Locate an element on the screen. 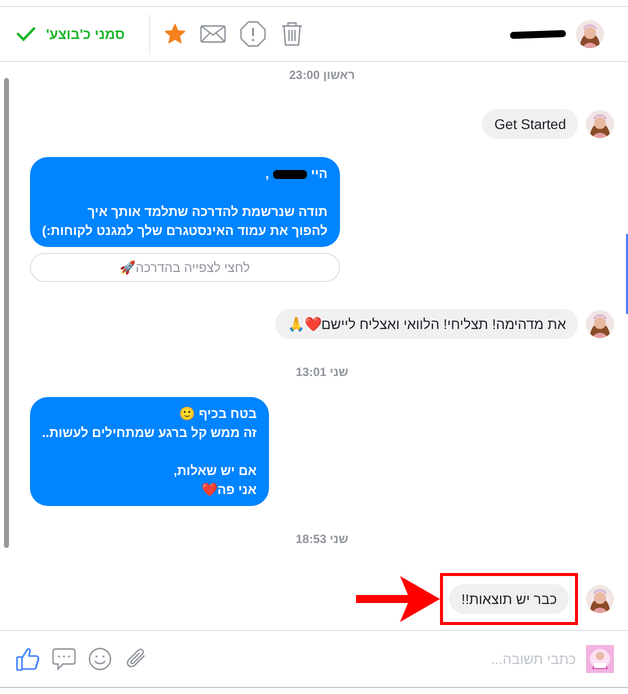  message-bubble: היי , תודה שנרשמת להדרכה שתלמד אותך איך להפוך את עמוד האינסטגרם שלך למגנט לקוחות:) is located at coordinates (185, 202).